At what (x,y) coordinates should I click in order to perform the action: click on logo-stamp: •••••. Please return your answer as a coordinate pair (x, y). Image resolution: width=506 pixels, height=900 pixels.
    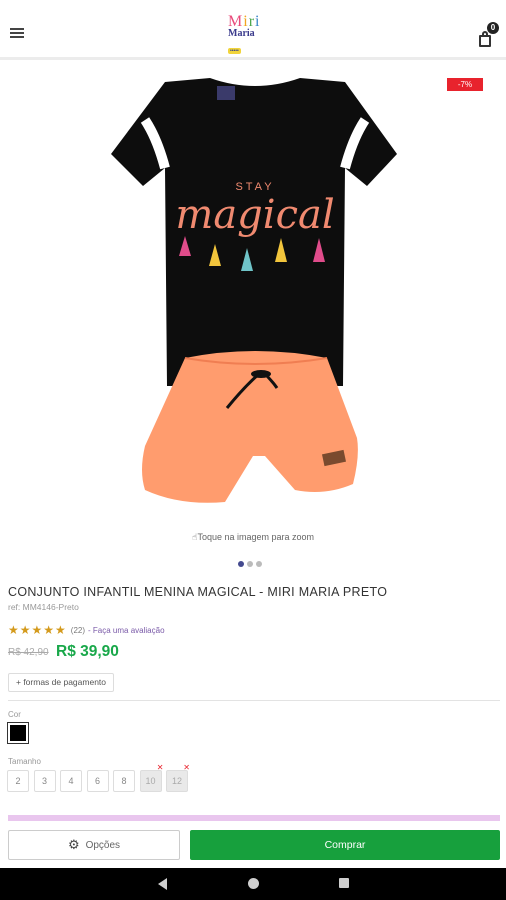
    Looking at the image, I should click on (234, 51).